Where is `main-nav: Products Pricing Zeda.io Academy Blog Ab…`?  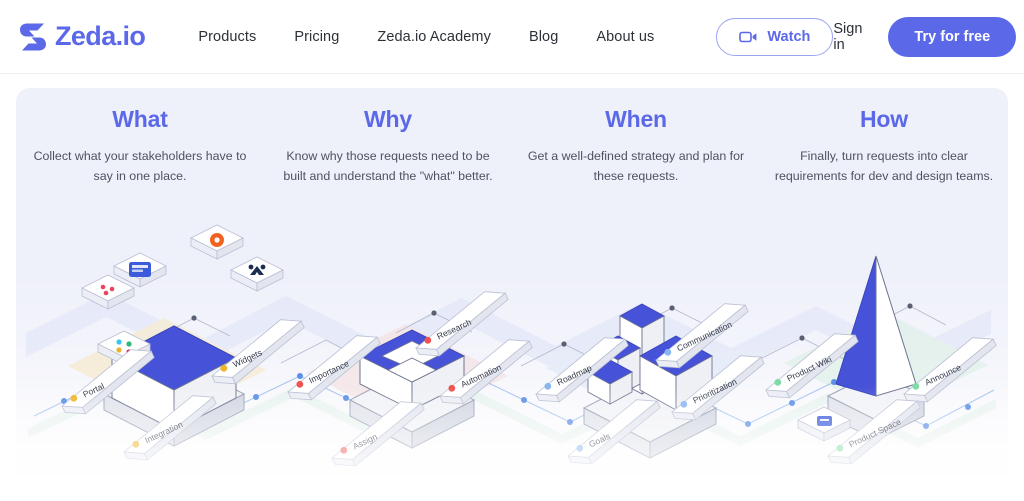 main-nav: Products Pricing Zeda.io Academy Blog Ab… is located at coordinates (426, 37).